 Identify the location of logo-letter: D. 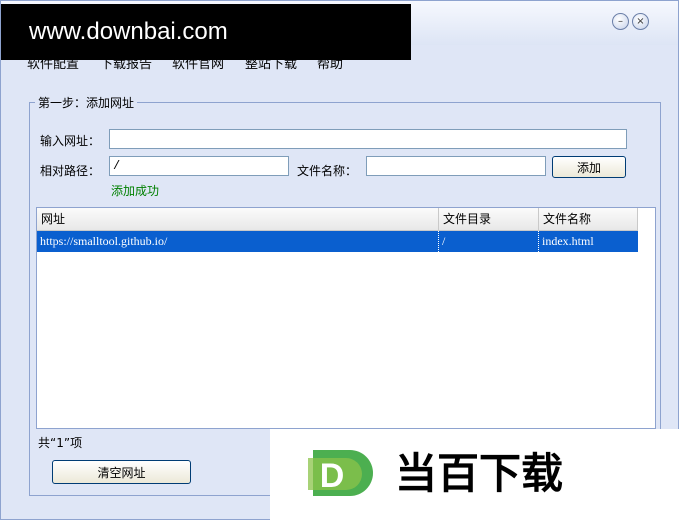
(332, 476).